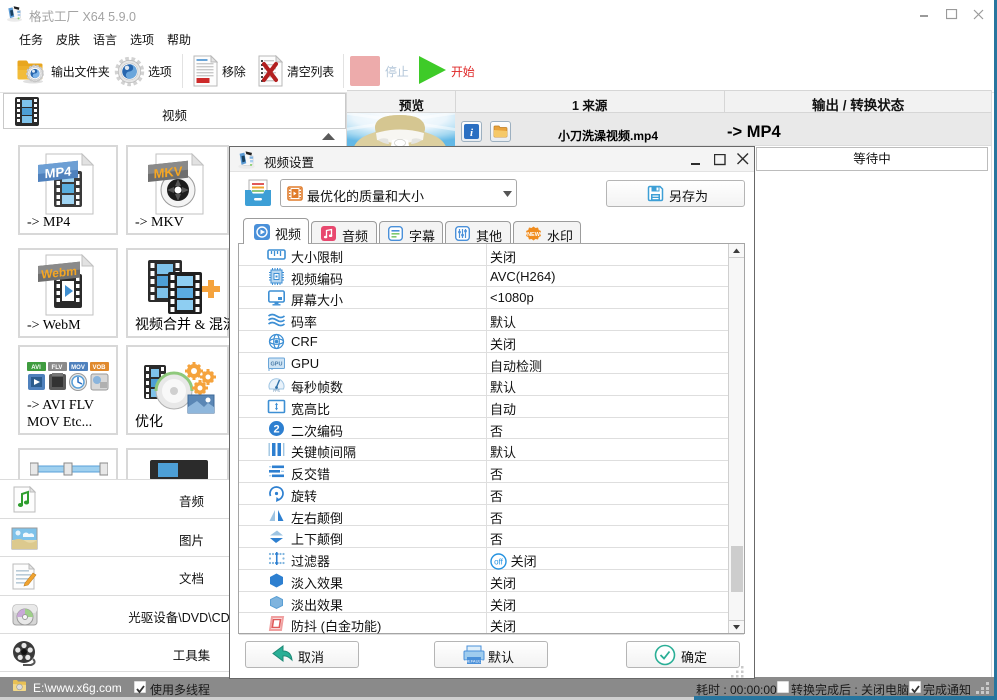 This screenshot has width=997, height=700. Describe the element at coordinates (36, 368) in the screenshot. I see `svg-text: AVI` at that location.